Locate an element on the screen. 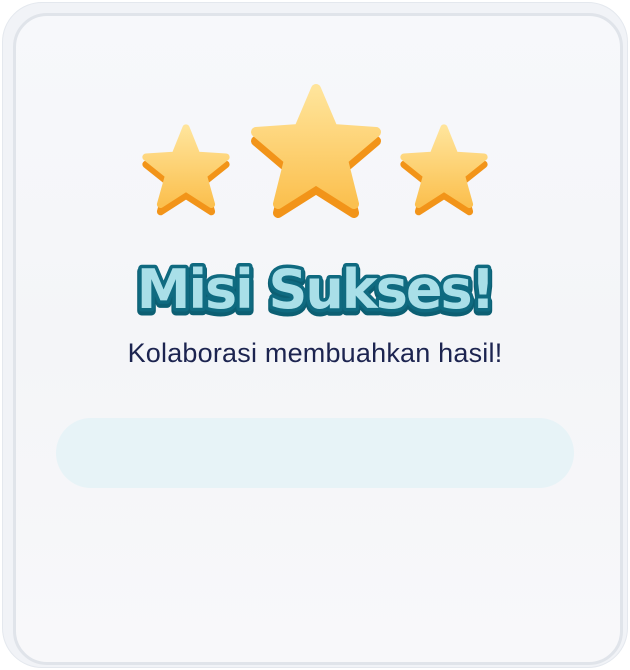 The height and width of the screenshot is (670, 630). result-info-bar is located at coordinates (315, 453).